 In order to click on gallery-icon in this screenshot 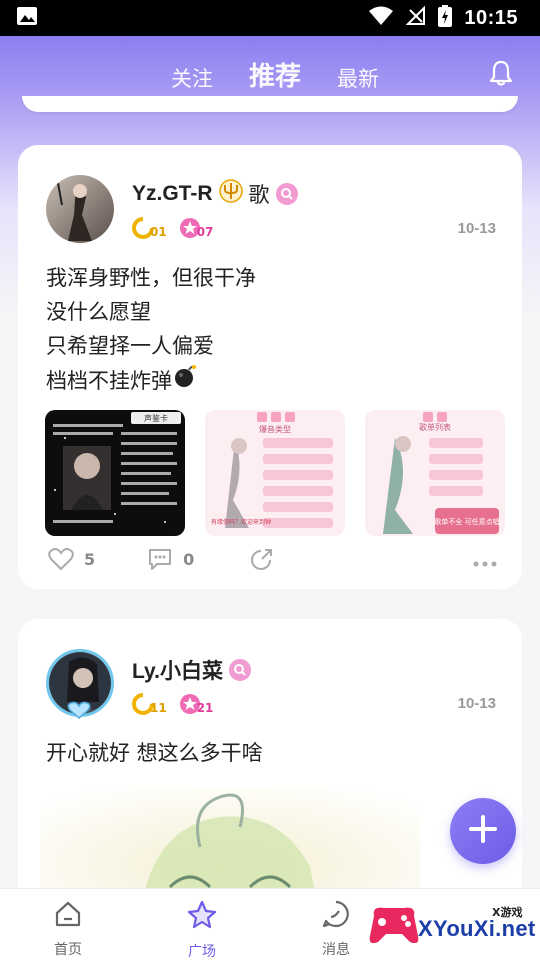, I will do `click(27, 18)`.